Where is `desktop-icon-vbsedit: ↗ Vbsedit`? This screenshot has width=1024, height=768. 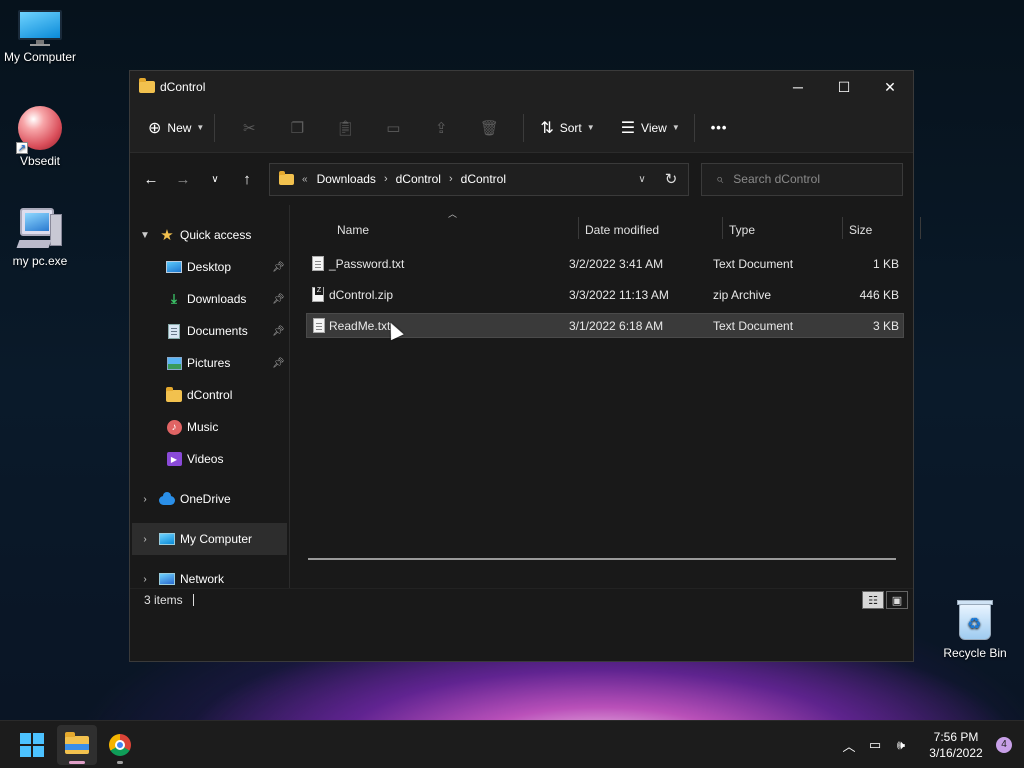
desktop-icon-vbsedit: ↗ Vbsedit is located at coordinates (40, 137).